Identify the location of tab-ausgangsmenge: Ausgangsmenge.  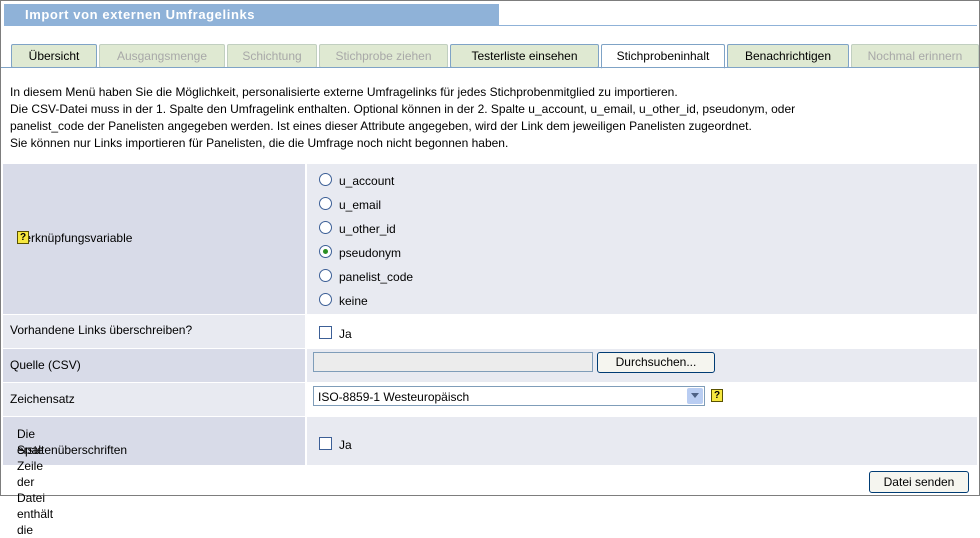
(162, 56).